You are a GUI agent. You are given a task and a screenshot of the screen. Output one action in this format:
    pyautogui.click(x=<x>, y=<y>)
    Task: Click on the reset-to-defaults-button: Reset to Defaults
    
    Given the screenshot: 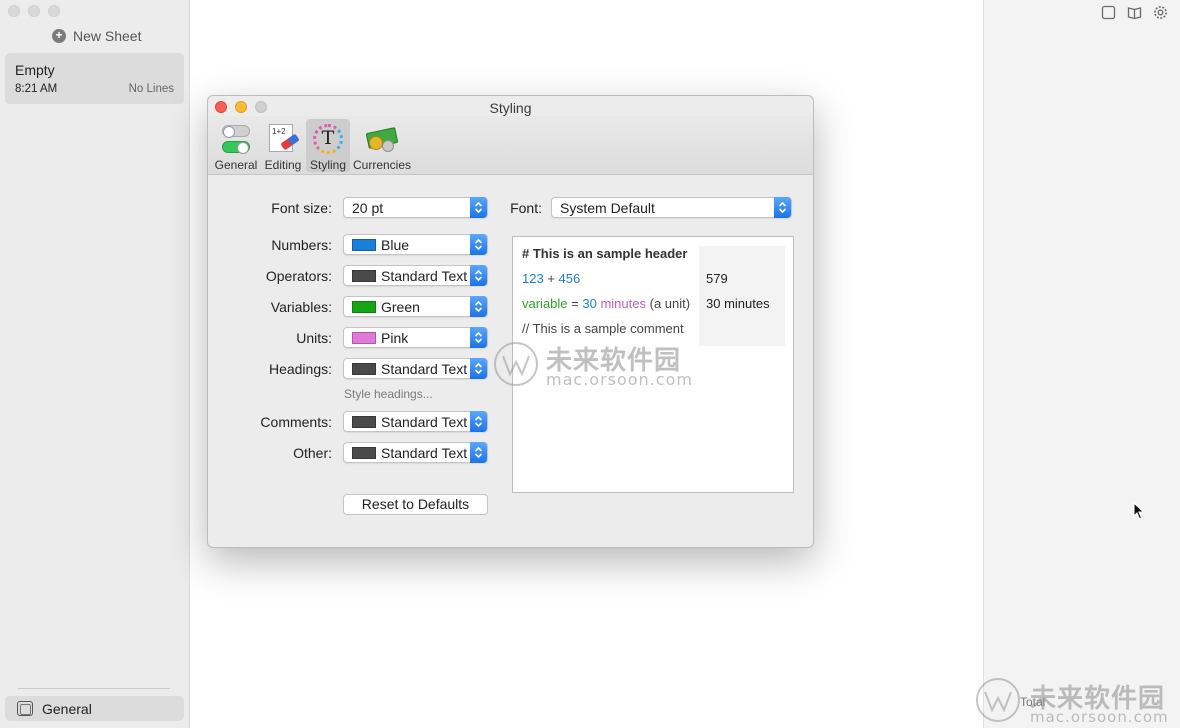 What is the action you would take?
    pyautogui.click(x=415, y=504)
    